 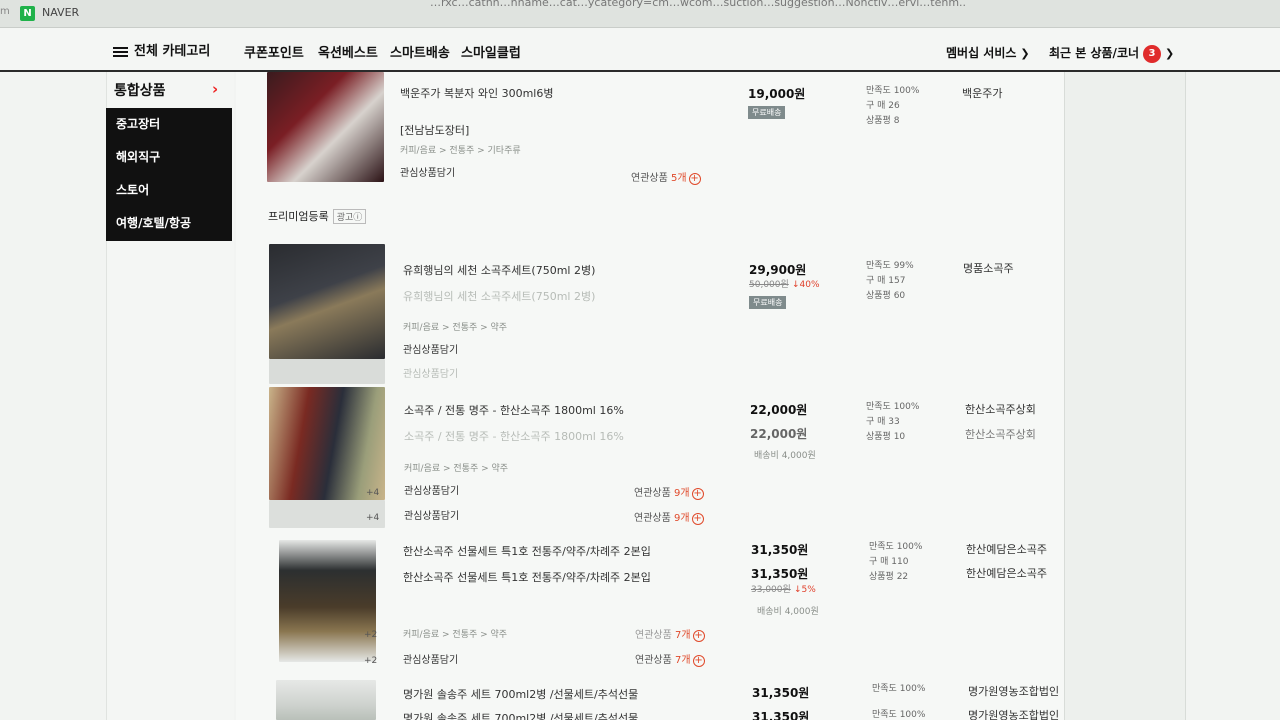 What do you see at coordinates (982, 93) in the screenshot?
I see `seller-name: 백운주가` at bounding box center [982, 93].